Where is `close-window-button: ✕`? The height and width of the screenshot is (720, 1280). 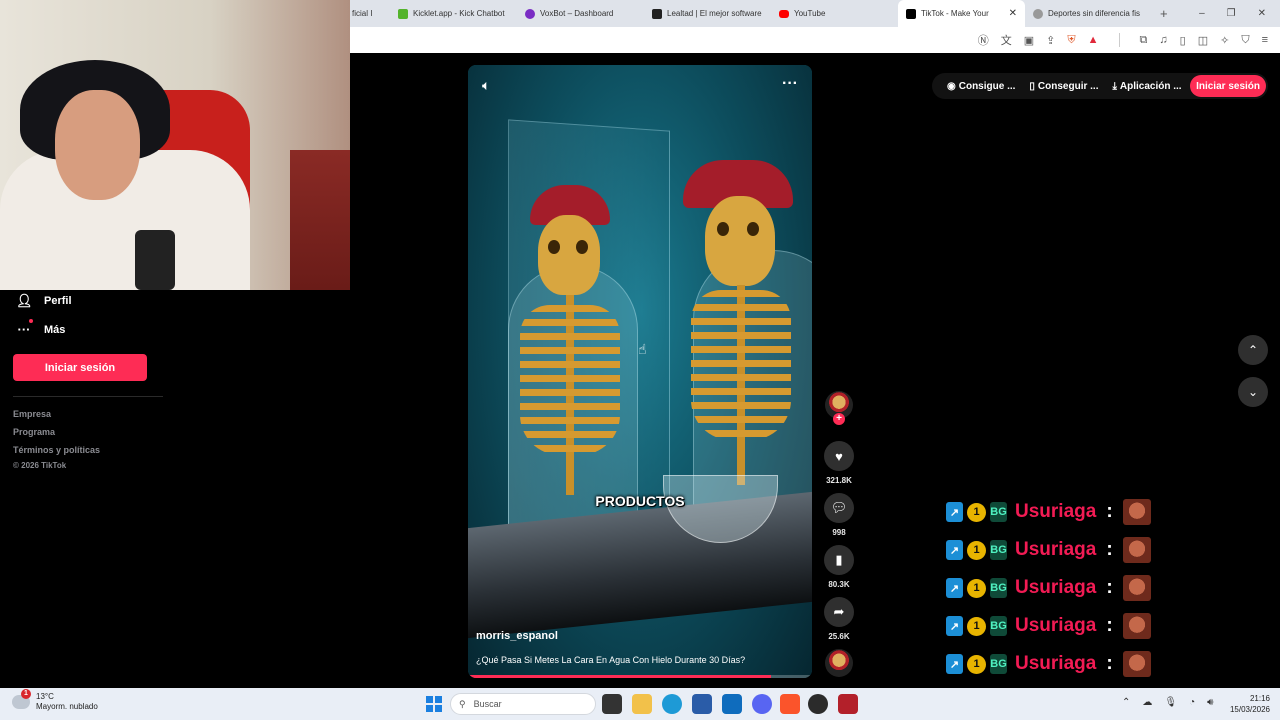 close-window-button: ✕ is located at coordinates (1262, 13).